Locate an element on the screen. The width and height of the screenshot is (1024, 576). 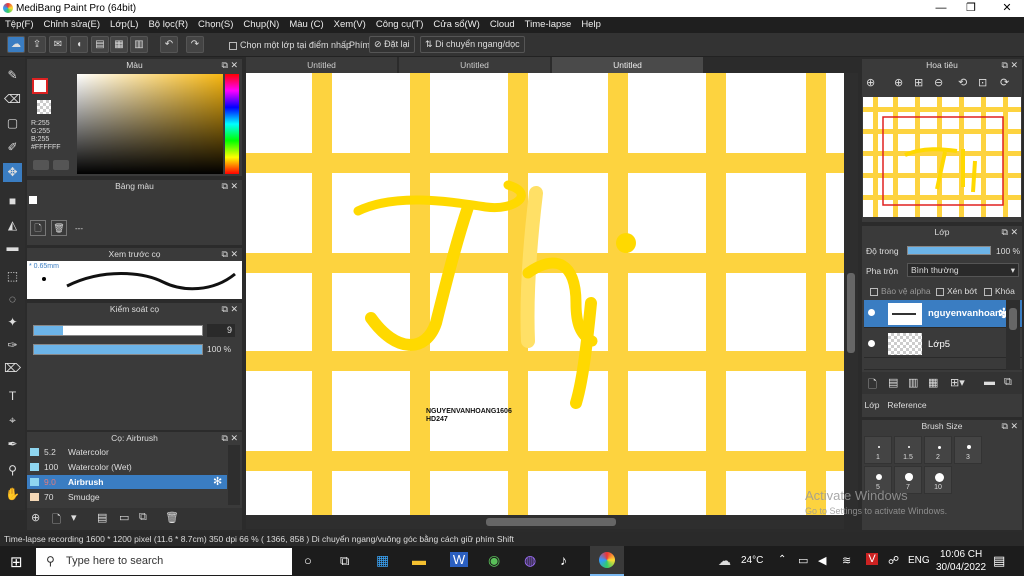
color-option-button is located at coordinates (41, 165).